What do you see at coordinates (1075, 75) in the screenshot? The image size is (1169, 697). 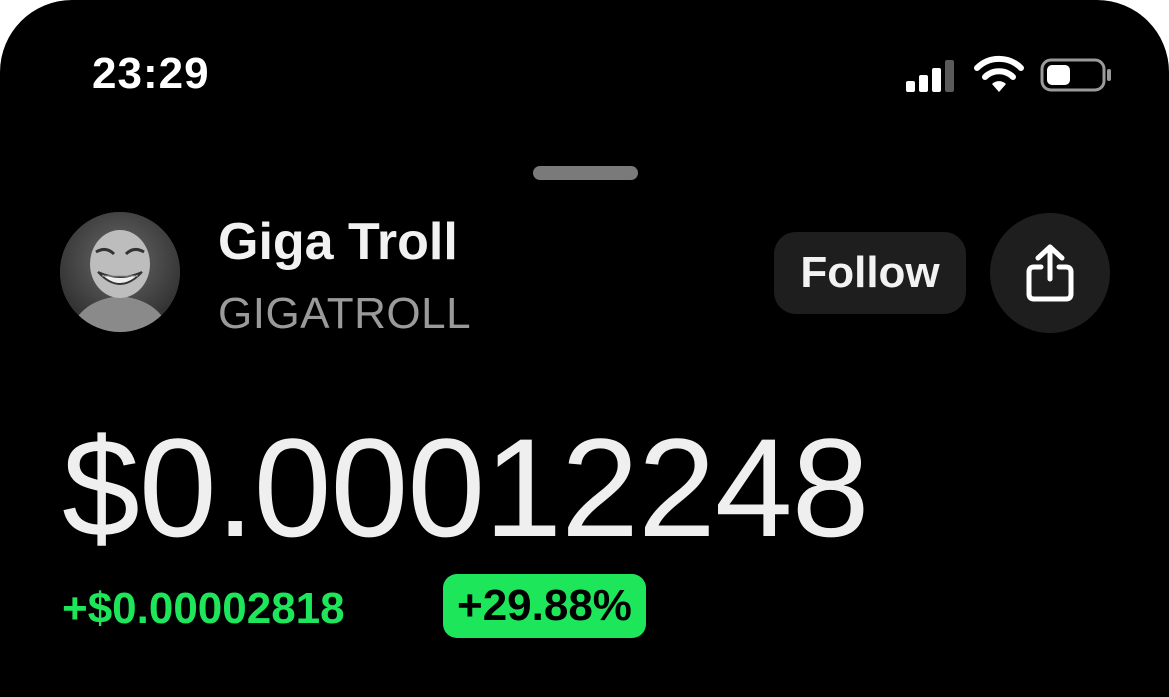 I see `battery-icon` at bounding box center [1075, 75].